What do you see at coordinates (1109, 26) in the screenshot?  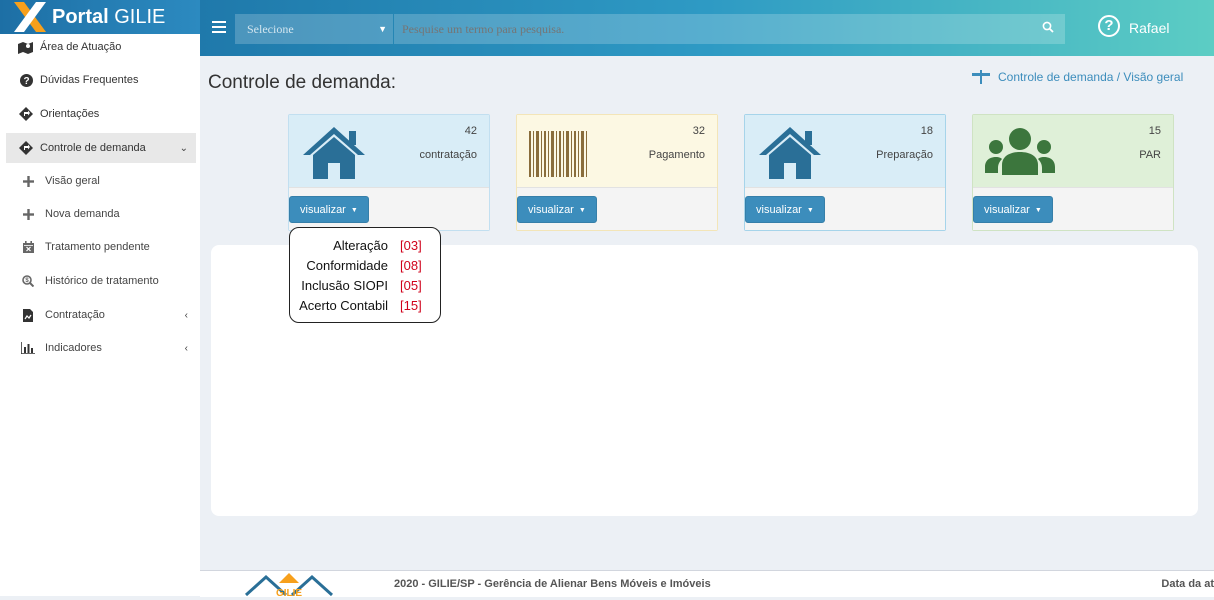 I see `help-icon: ?` at bounding box center [1109, 26].